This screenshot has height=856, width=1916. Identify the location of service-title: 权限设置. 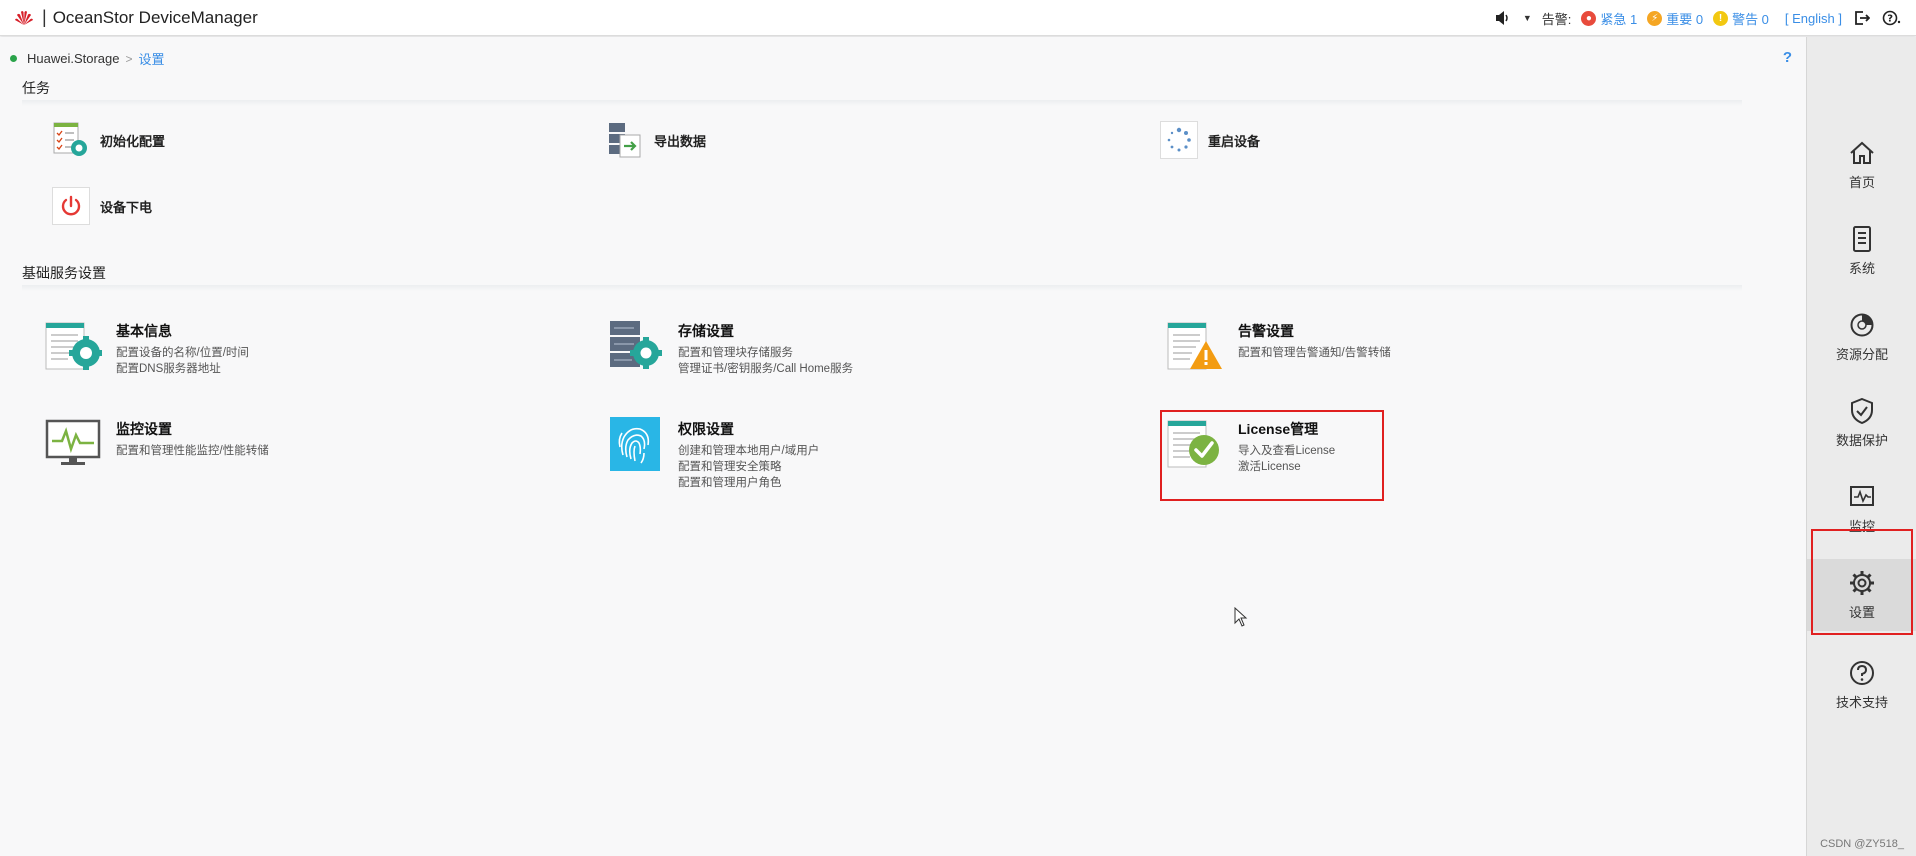
(706, 429).